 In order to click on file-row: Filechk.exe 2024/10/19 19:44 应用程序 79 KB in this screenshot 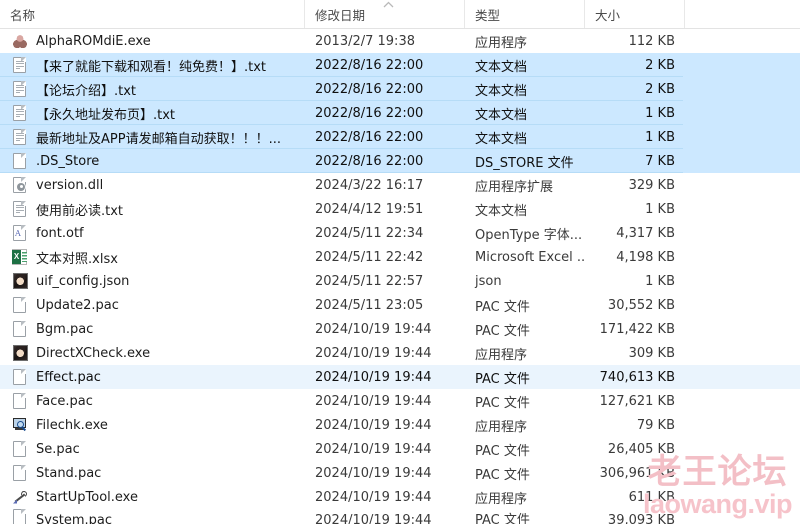, I will do `click(400, 425)`.